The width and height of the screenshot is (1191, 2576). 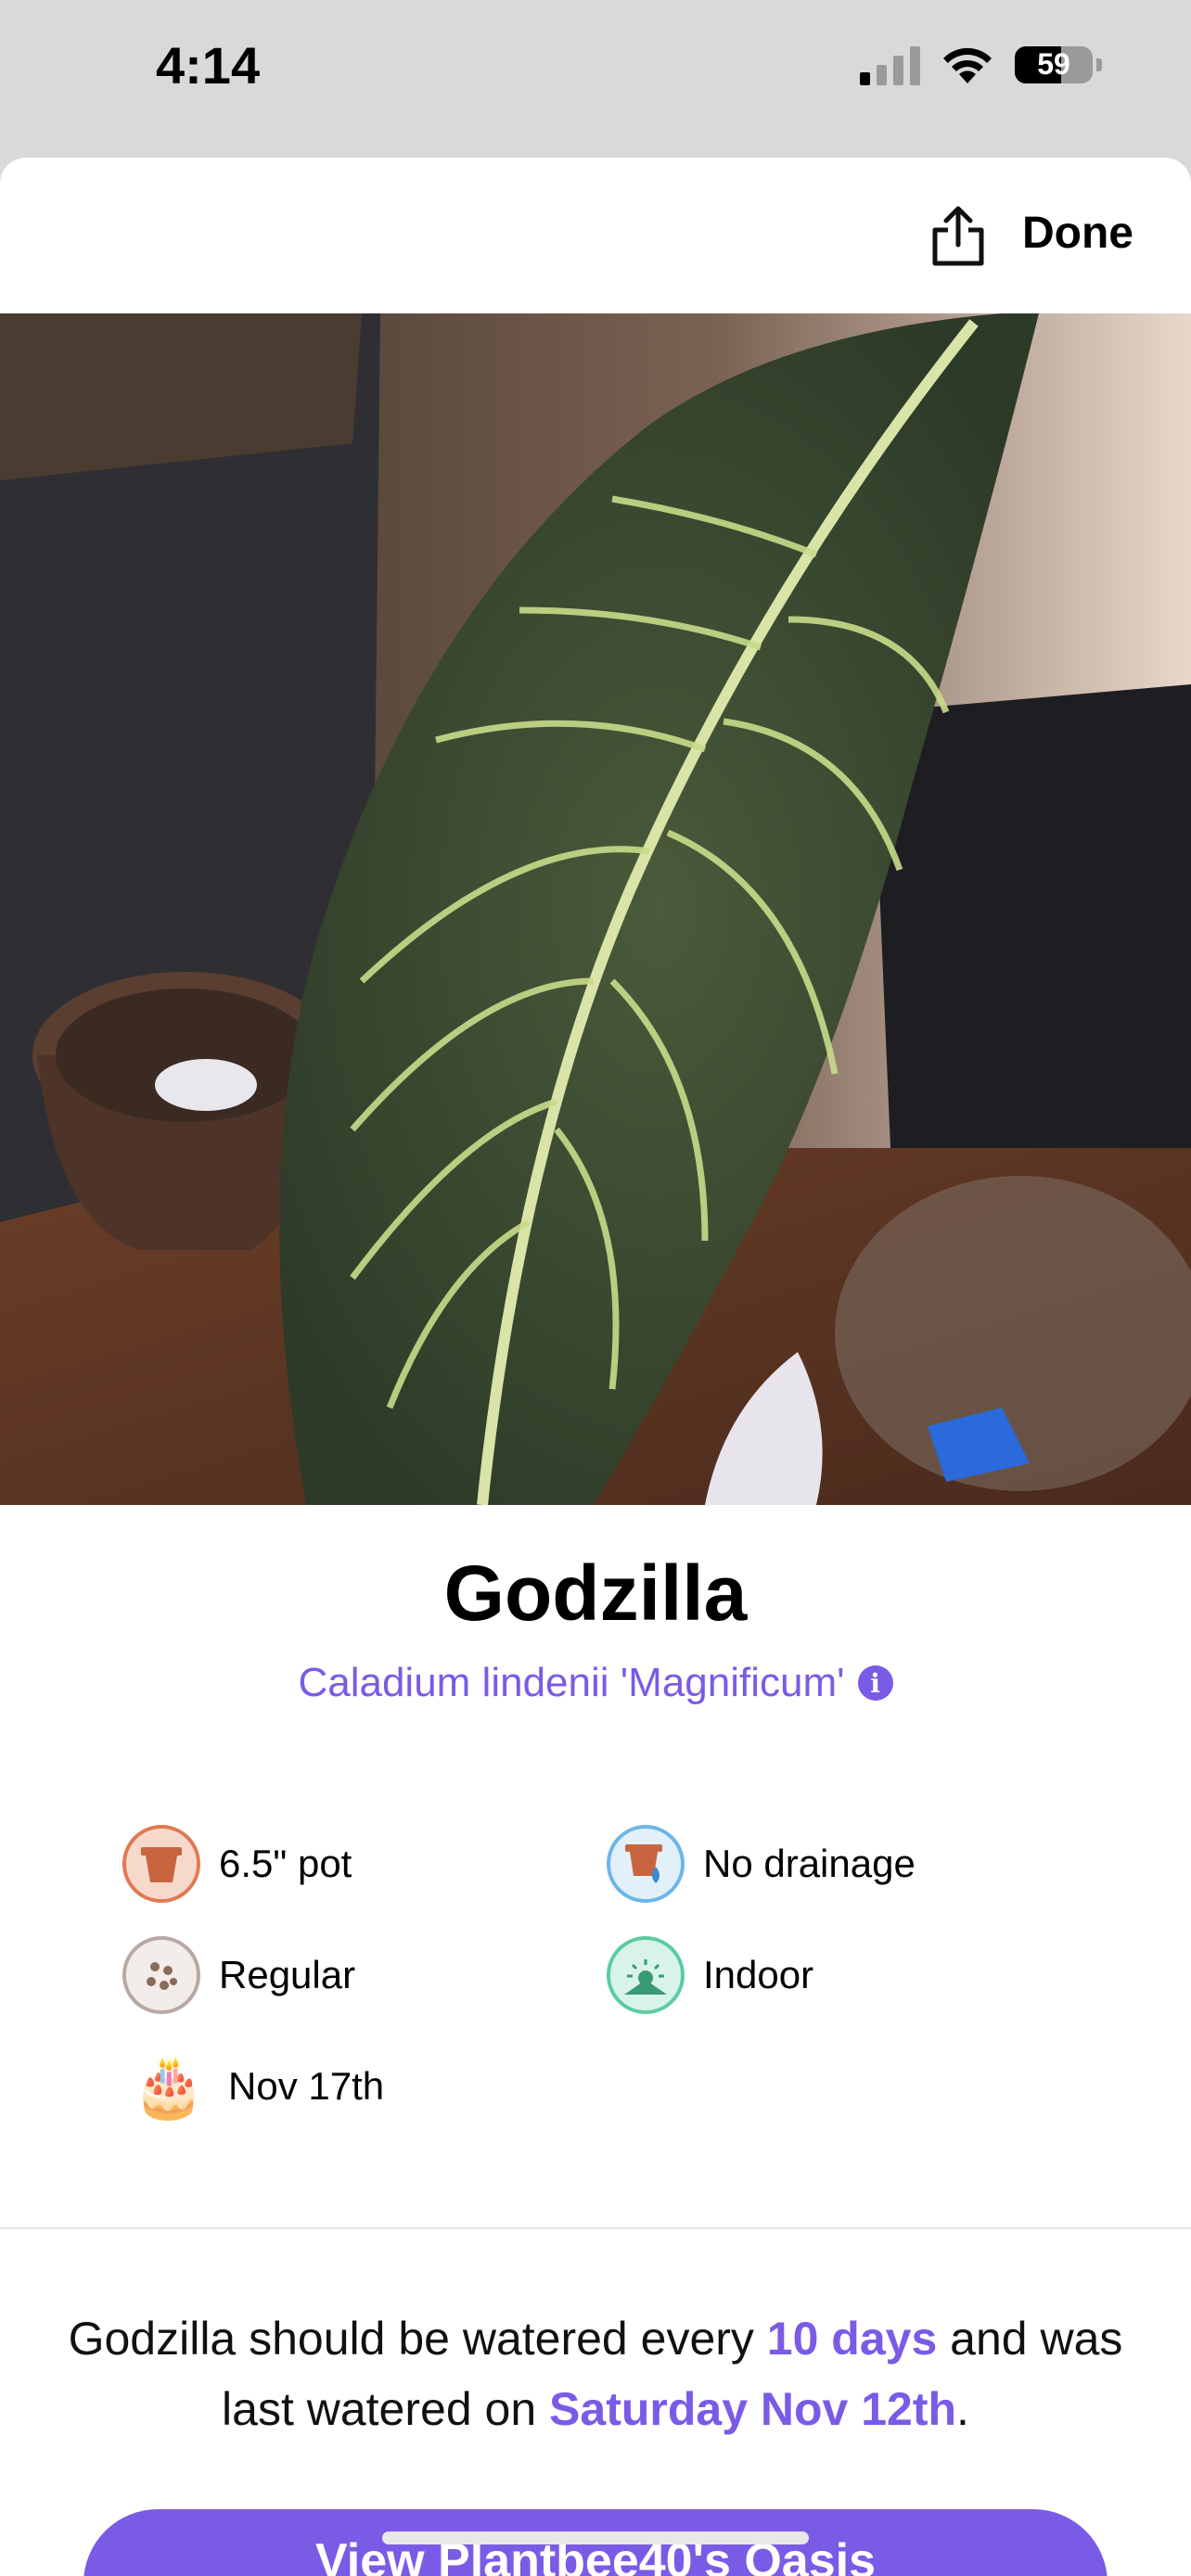 What do you see at coordinates (1099, 64) in the screenshot?
I see `battery-tip` at bounding box center [1099, 64].